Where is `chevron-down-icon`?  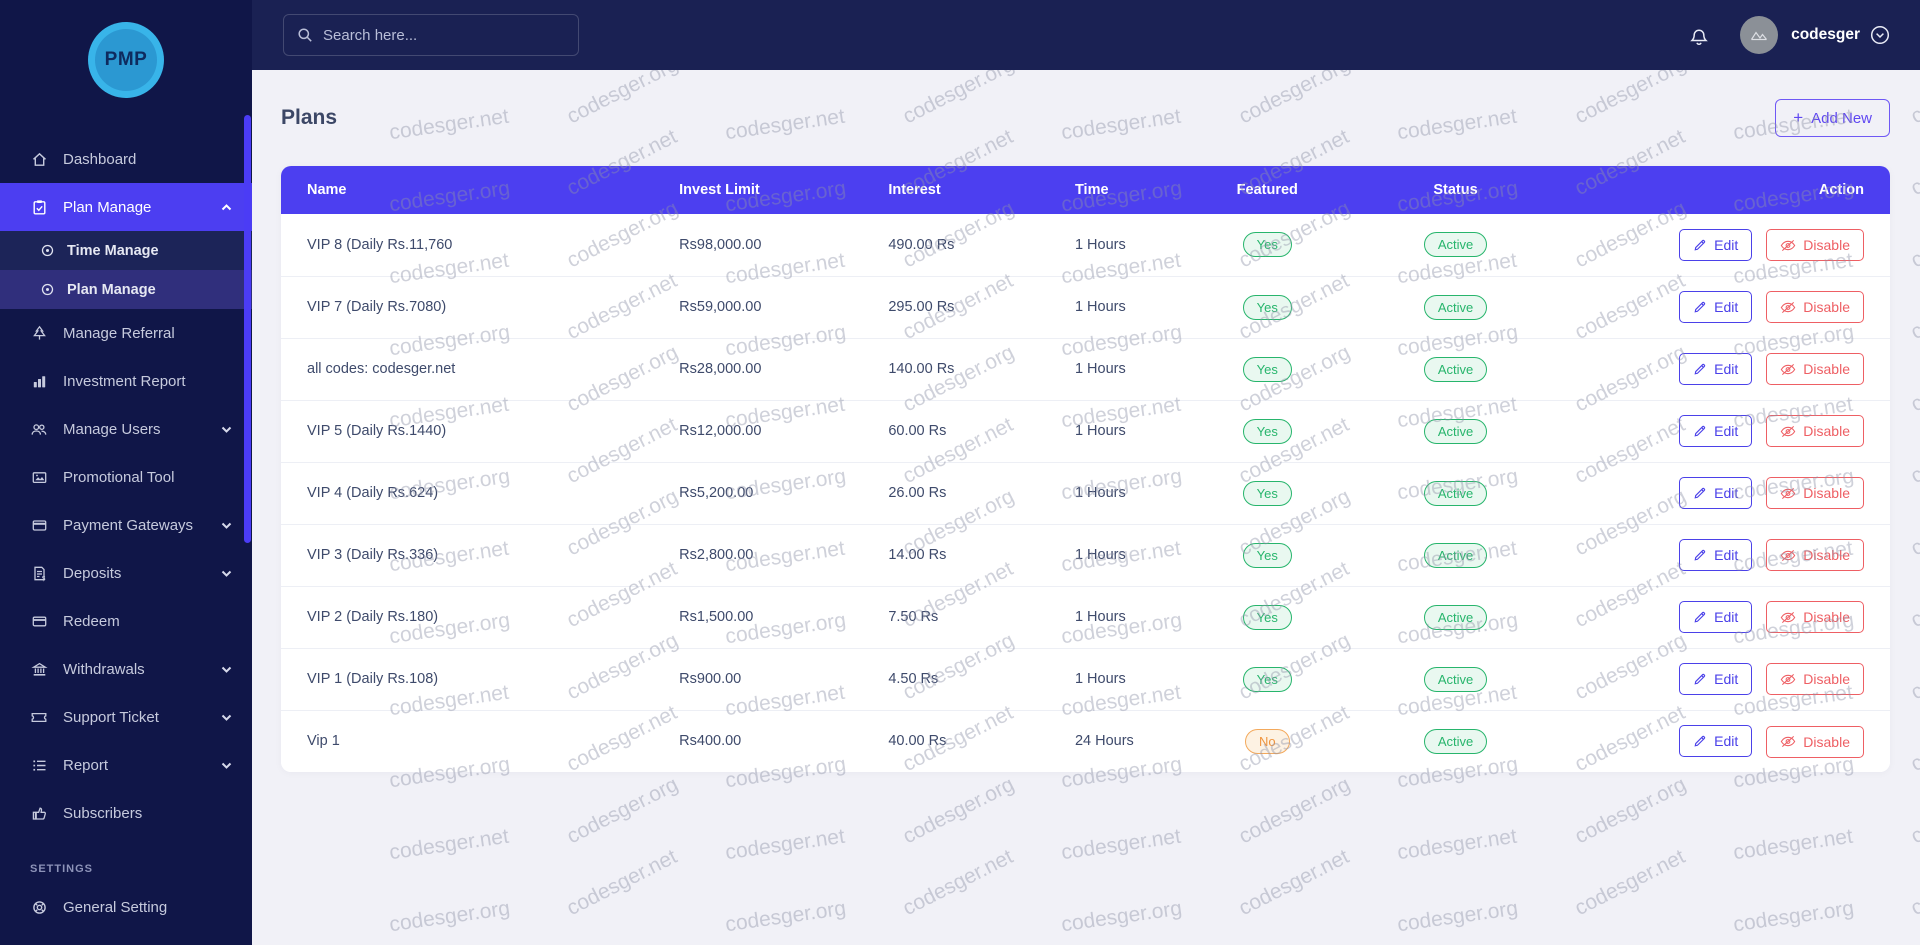
chevron-down-icon is located at coordinates (226, 669).